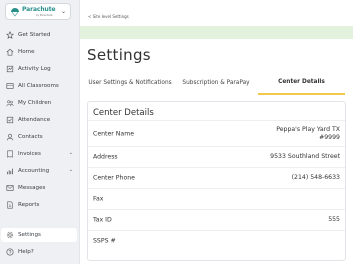 This screenshot has height=264, width=353. What do you see at coordinates (26, 52) in the screenshot?
I see `sidebar-item-label: Home` at bounding box center [26, 52].